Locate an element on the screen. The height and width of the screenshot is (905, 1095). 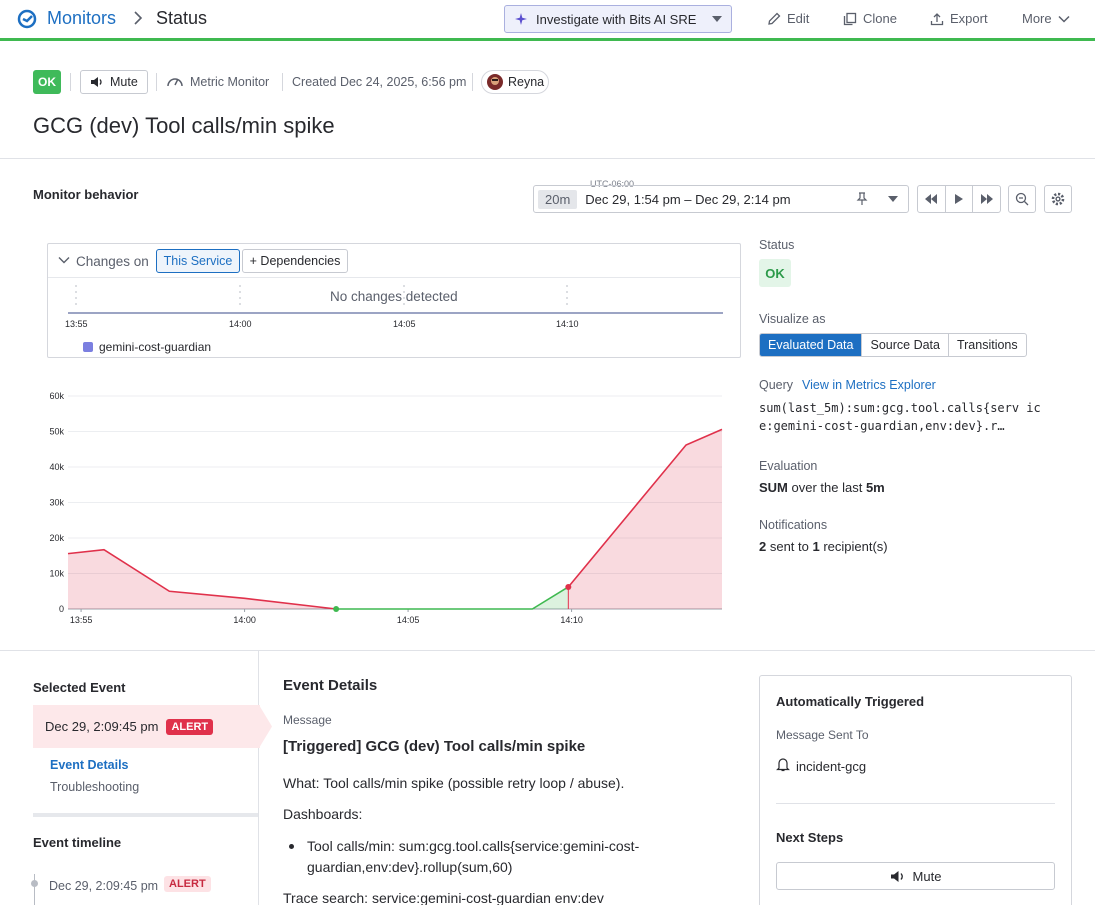
creator-name: Reyna is located at coordinates (526, 82).